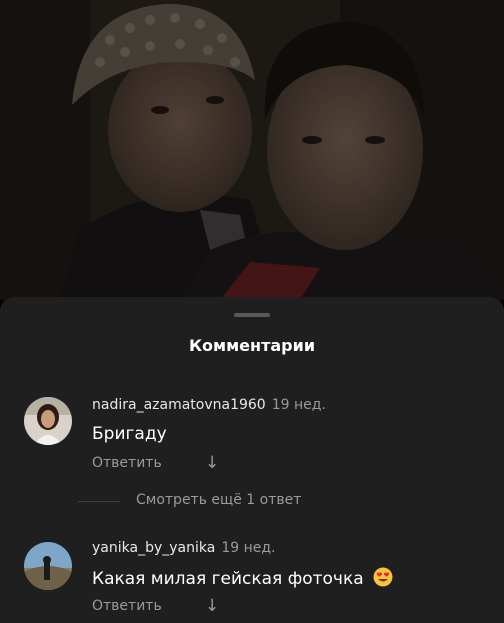  I want to click on view-more-replies-button: Смотреть ещё 1 ответ, so click(218, 500).